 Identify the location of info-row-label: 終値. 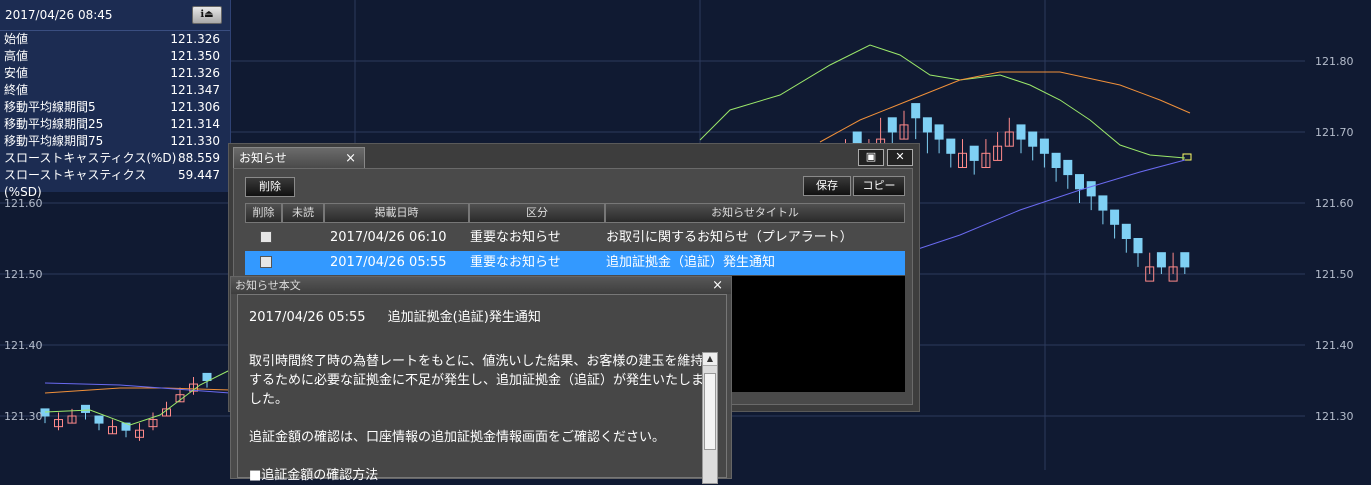
(16, 90).